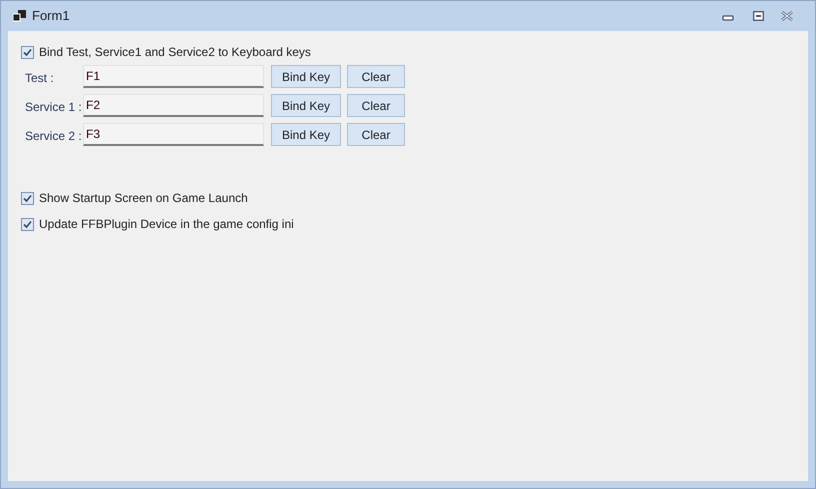  What do you see at coordinates (173, 105) in the screenshot?
I see `key-input-field: F2` at bounding box center [173, 105].